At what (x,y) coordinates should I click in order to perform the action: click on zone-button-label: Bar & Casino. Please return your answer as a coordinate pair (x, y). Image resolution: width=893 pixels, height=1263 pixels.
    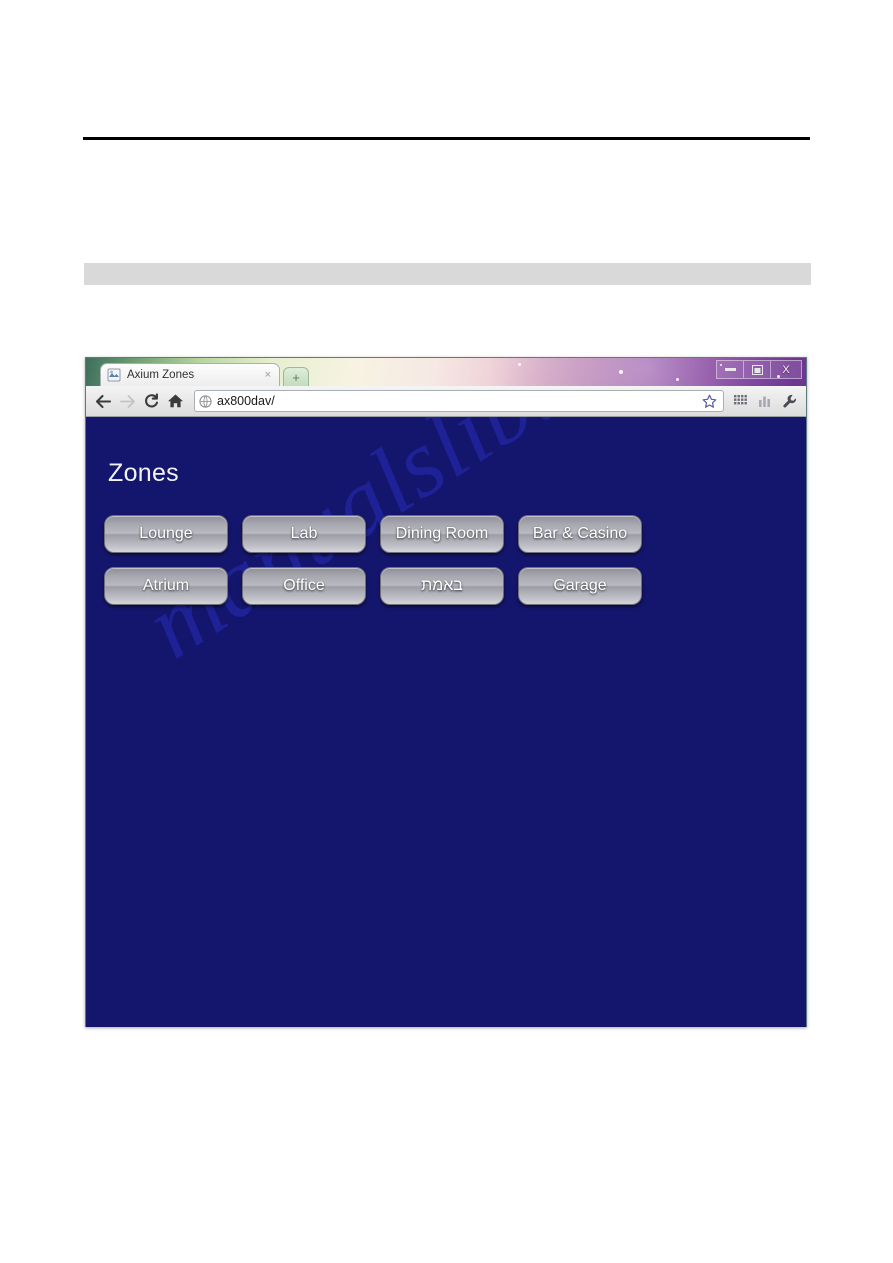
    Looking at the image, I should click on (580, 533).